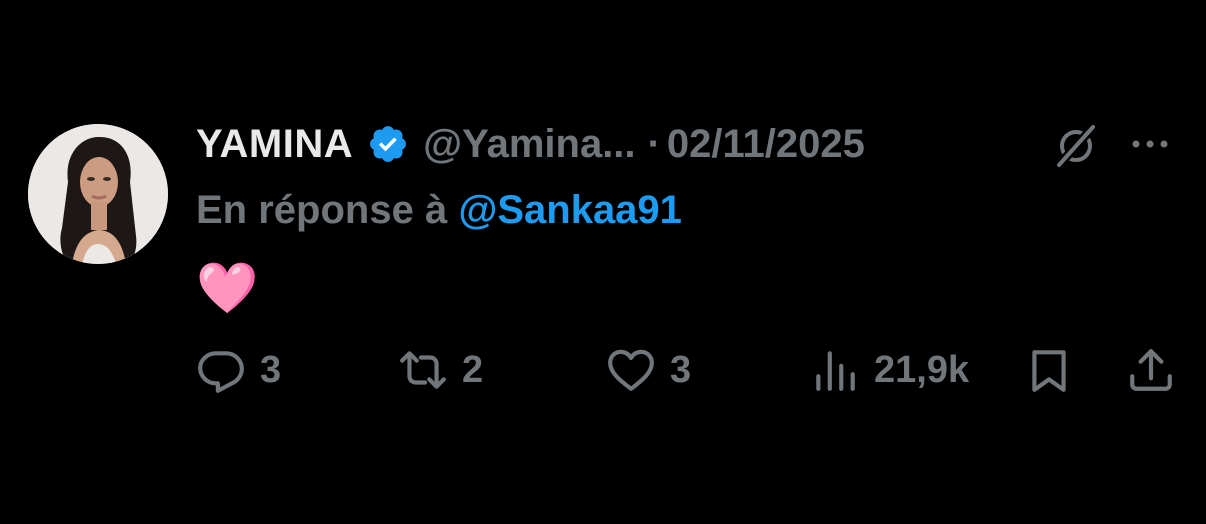  I want to click on profile-photo, so click(98, 194).